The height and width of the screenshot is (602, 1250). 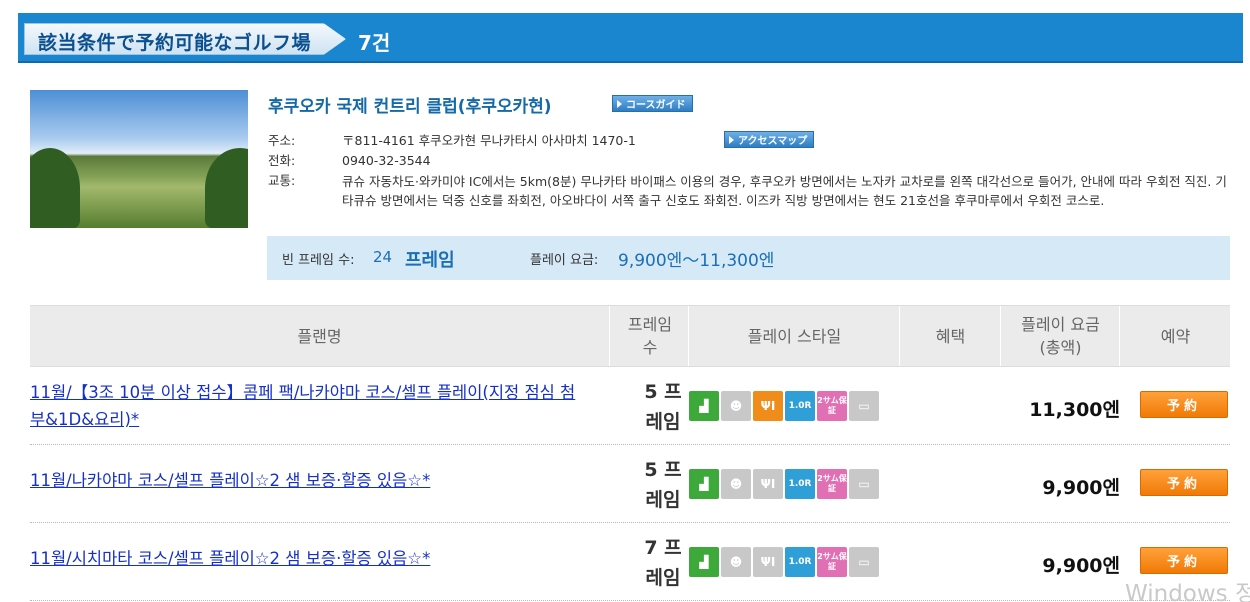 What do you see at coordinates (175, 43) in the screenshot?
I see `header-title: 該当条件で予約可能なゴルフ場` at bounding box center [175, 43].